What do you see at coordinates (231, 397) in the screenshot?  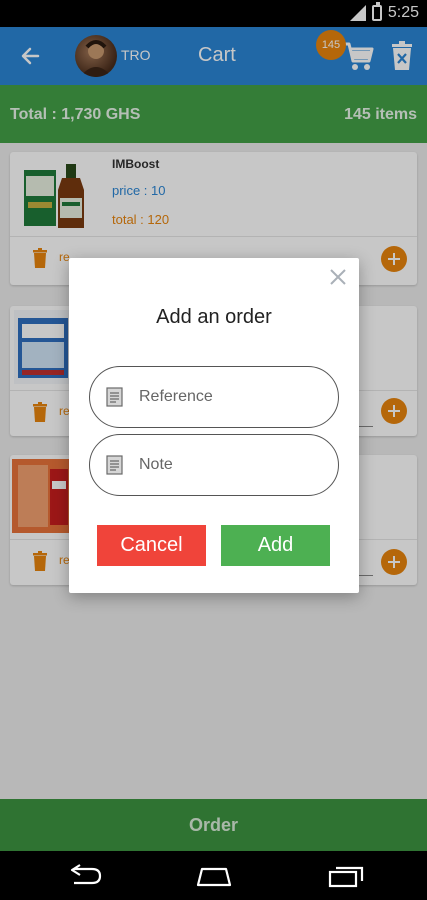 I see `reference-input` at bounding box center [231, 397].